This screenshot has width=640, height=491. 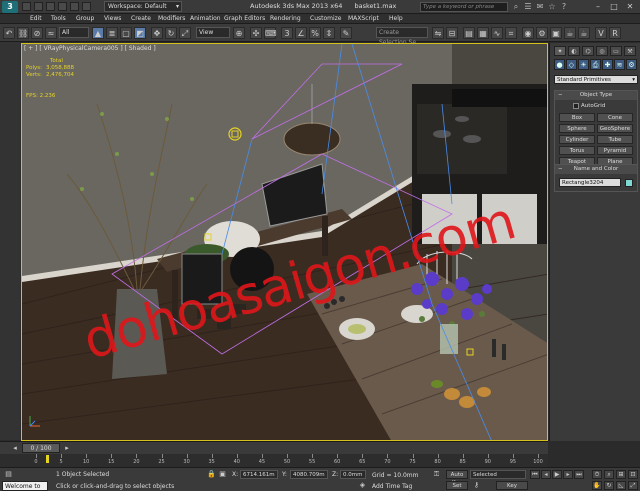 I want to click on play-icon: ▶, so click(x=557, y=474).